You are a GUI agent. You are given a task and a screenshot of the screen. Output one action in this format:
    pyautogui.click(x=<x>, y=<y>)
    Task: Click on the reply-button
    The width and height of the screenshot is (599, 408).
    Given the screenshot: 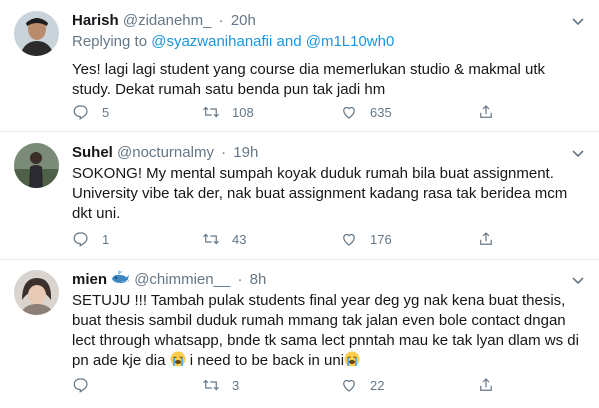 What is the action you would take?
    pyautogui.click(x=87, y=385)
    